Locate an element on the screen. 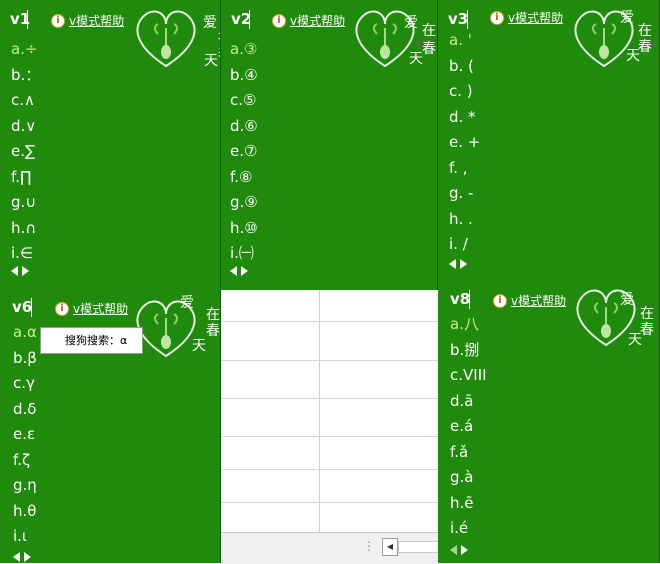 The image size is (660, 564). candidate-item: f.∏ is located at coordinates (25, 178).